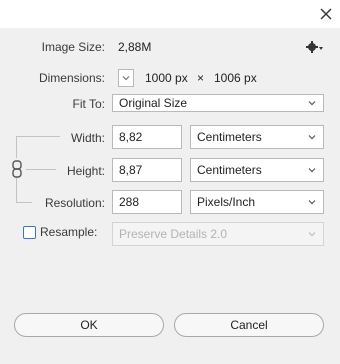 The width and height of the screenshot is (340, 364). Describe the element at coordinates (166, 78) in the screenshot. I see `dimensions-width: 1000 px` at that location.